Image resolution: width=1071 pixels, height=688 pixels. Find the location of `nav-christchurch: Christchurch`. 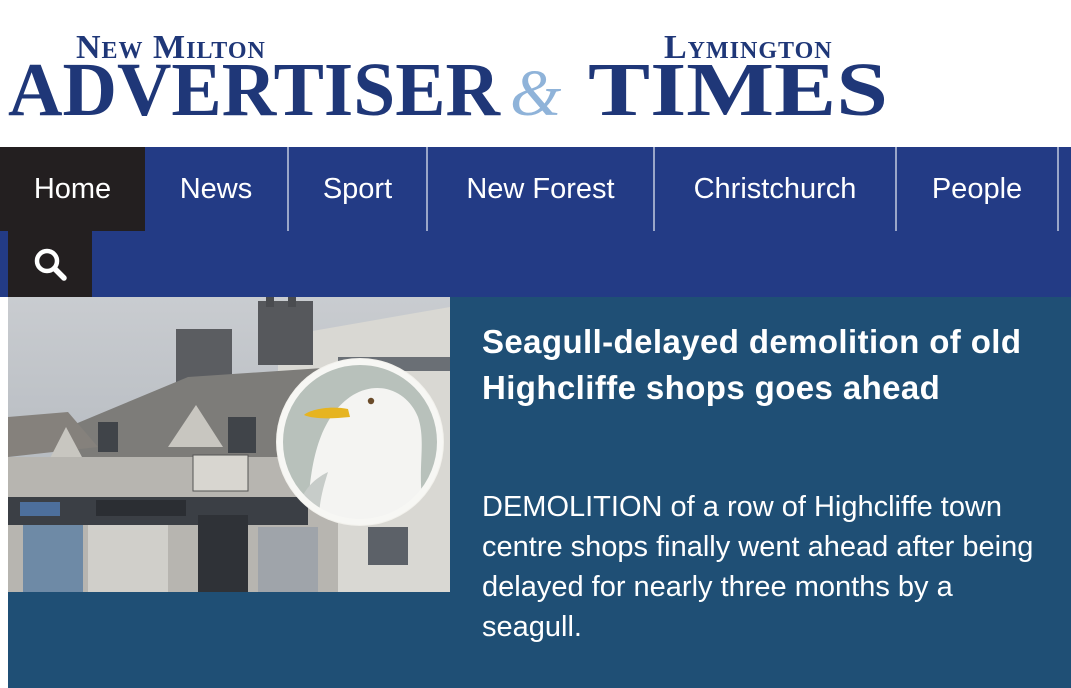

nav-christchurch: Christchurch is located at coordinates (775, 189).